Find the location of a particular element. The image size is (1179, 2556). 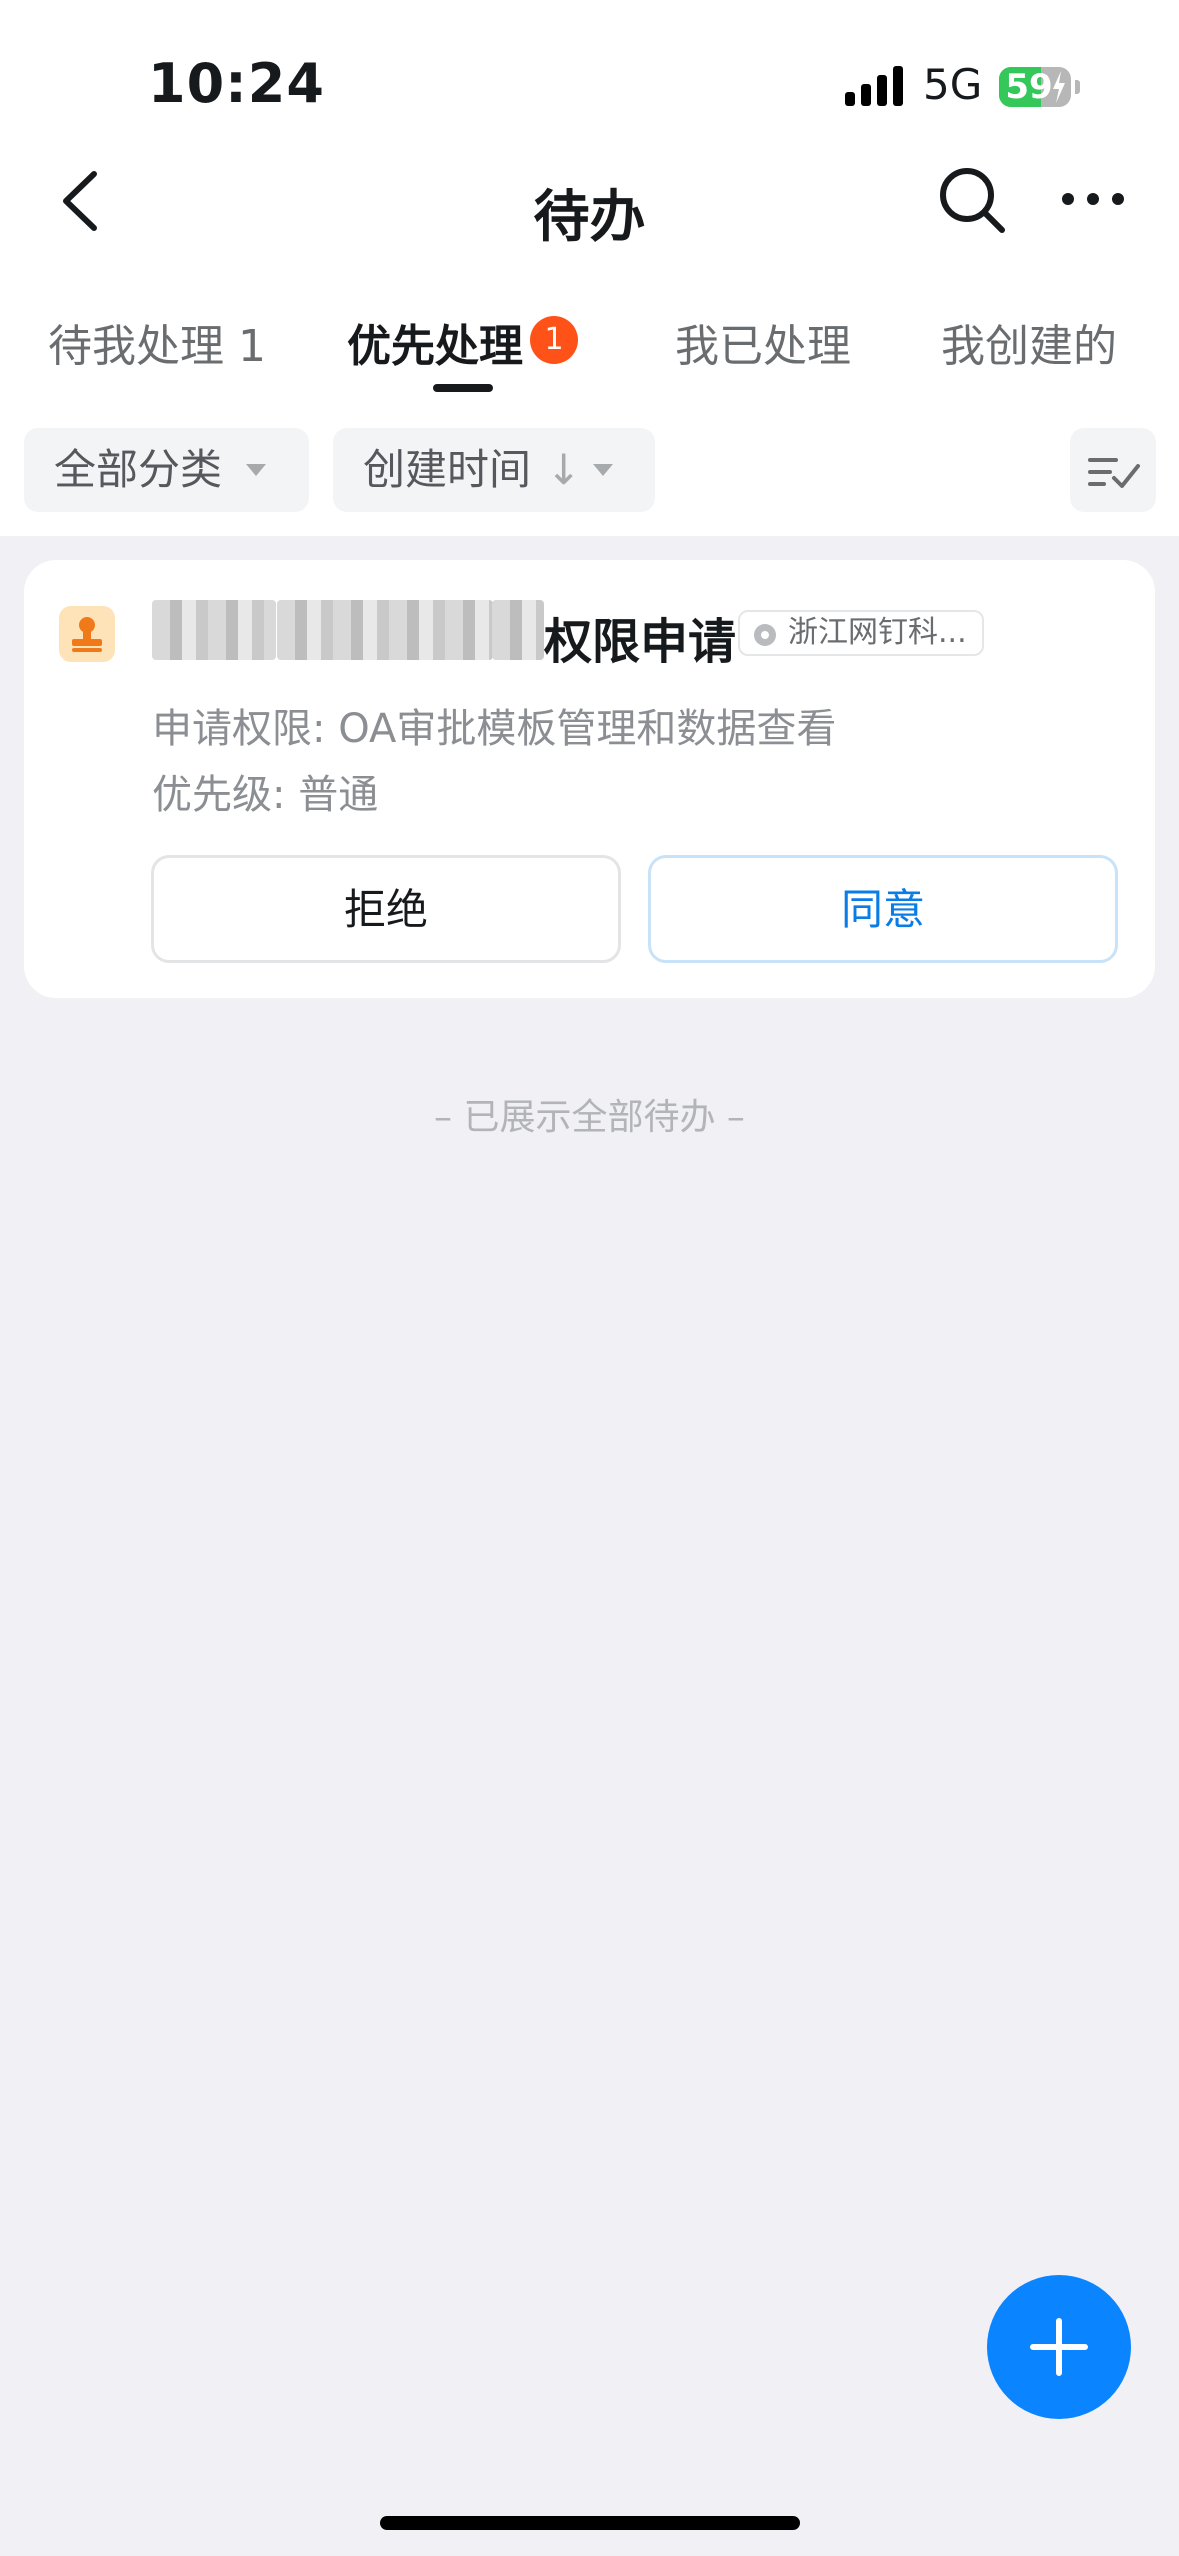

redacted-department is located at coordinates (385, 630).